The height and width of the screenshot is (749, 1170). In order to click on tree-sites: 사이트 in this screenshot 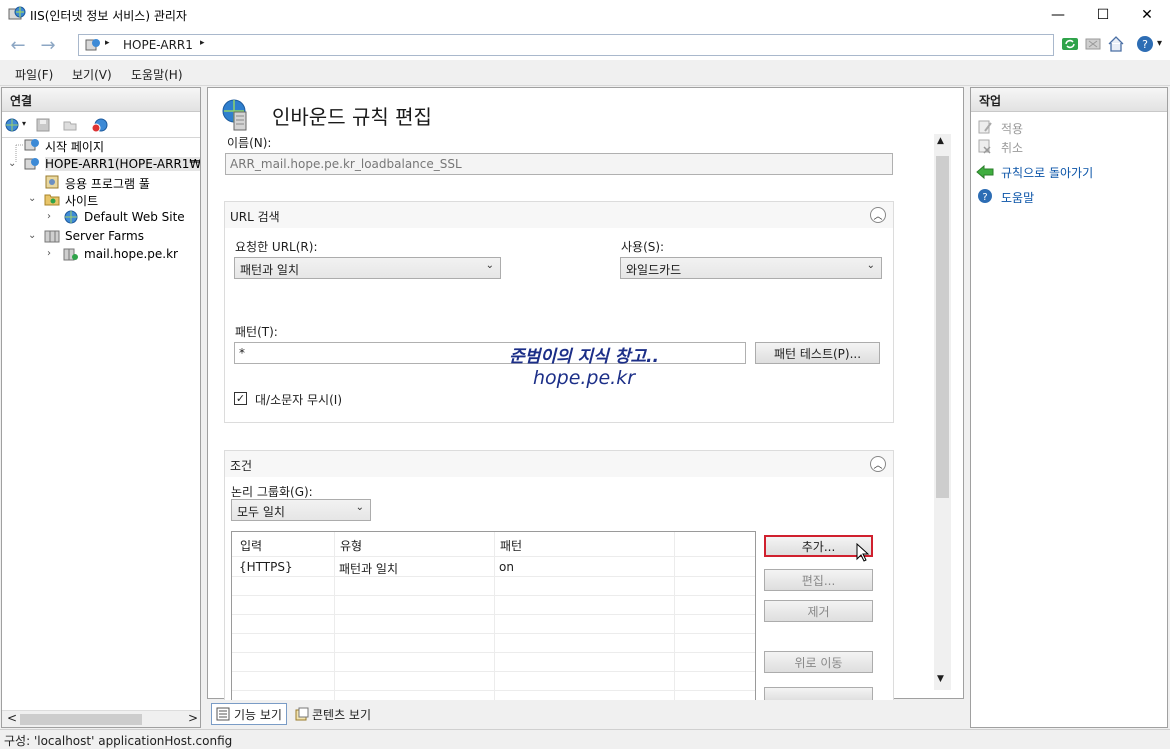, I will do `click(81, 200)`.